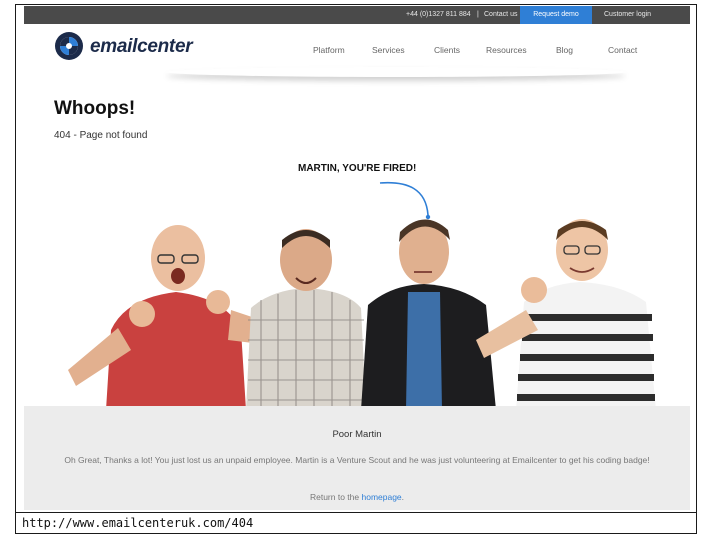 Image resolution: width=704 pixels, height=546 pixels. I want to click on nav-clients: Clients, so click(447, 50).